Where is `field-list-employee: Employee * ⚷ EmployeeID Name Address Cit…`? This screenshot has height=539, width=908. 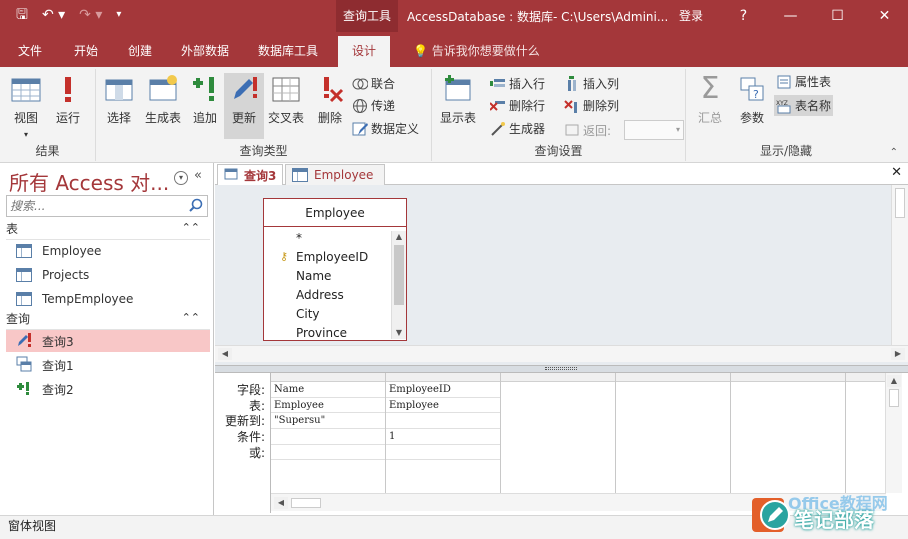
field-list-employee: Employee * ⚷ EmployeeID Name Address Cit… is located at coordinates (335, 269).